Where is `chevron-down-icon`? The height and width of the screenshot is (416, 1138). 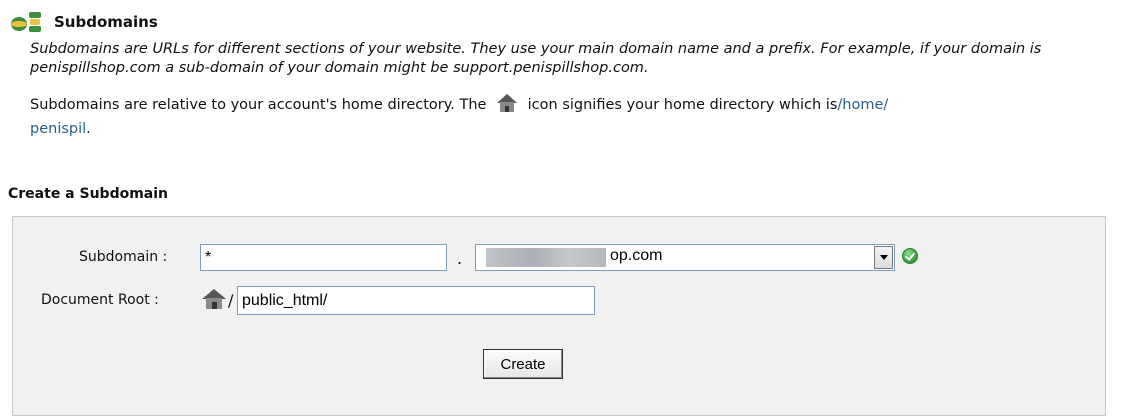
chevron-down-icon is located at coordinates (883, 257).